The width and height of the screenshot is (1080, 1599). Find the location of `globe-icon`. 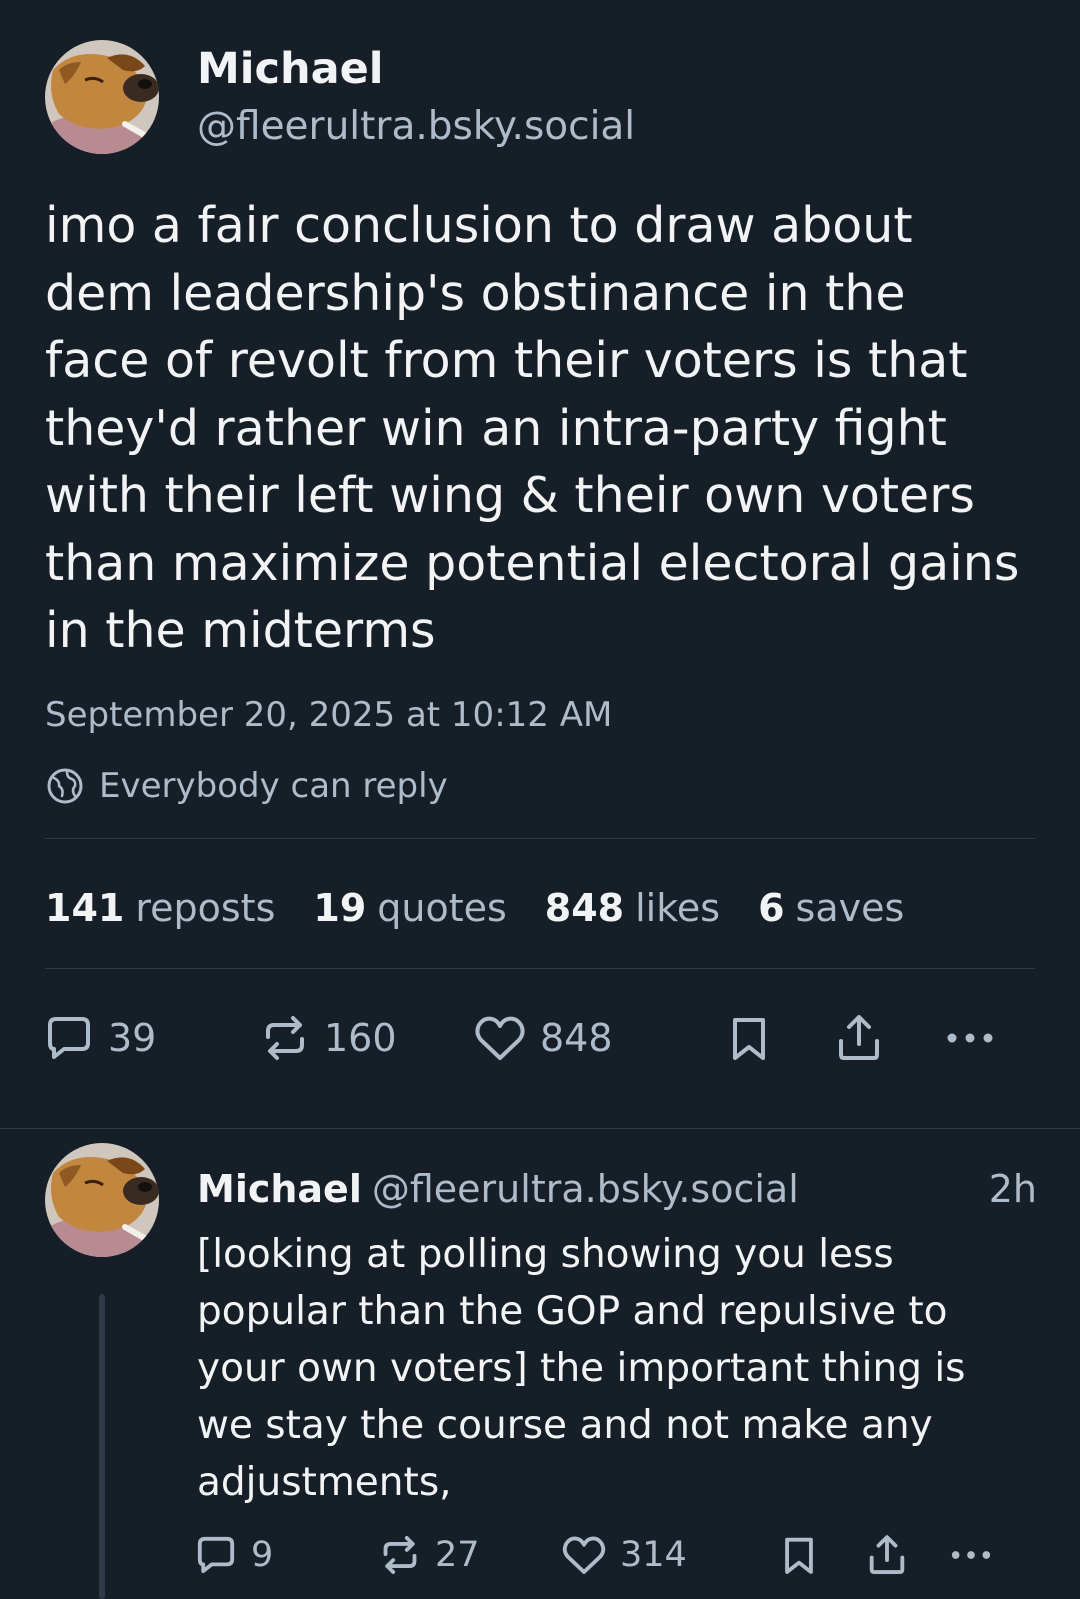

globe-icon is located at coordinates (65, 786).